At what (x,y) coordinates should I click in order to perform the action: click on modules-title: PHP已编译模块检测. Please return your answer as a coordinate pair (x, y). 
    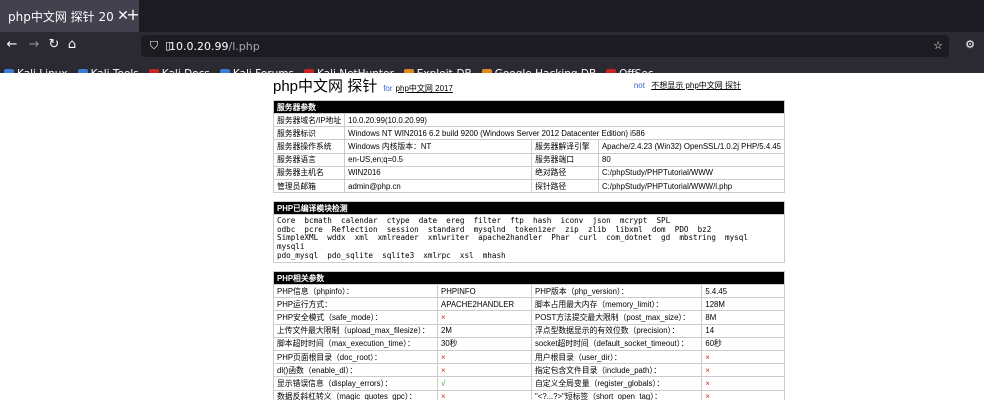
    Looking at the image, I should click on (529, 208).